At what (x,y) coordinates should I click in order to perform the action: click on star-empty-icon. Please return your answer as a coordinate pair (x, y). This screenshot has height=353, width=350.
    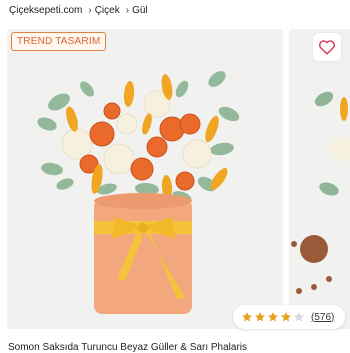
    Looking at the image, I should click on (299, 317).